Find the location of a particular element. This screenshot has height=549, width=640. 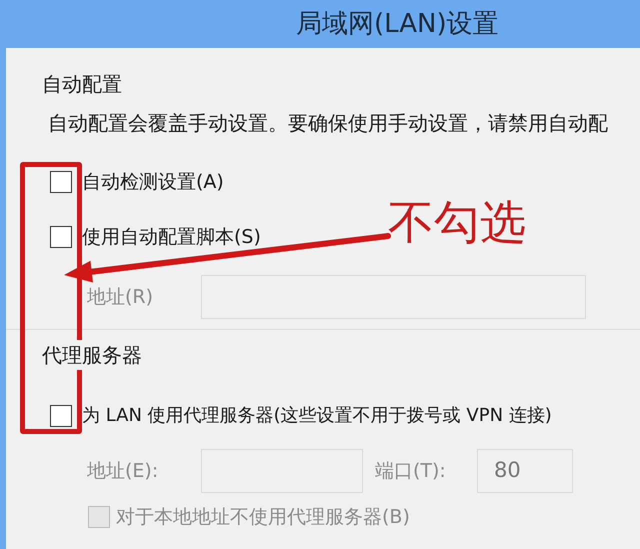

annotation-note: 不勾选 is located at coordinates (457, 222).